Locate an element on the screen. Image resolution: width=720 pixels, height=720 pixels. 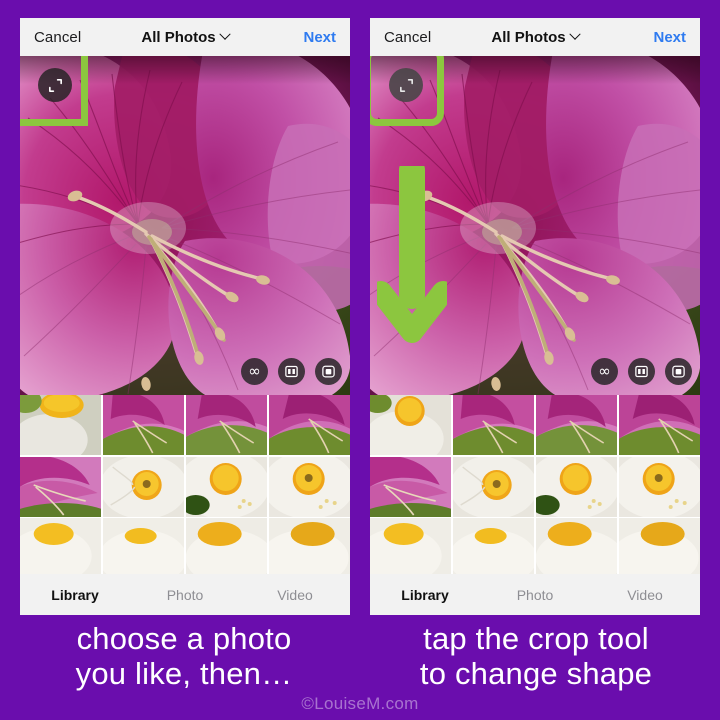
watermark: ©LouiseM.com is located at coordinates (360, 703).